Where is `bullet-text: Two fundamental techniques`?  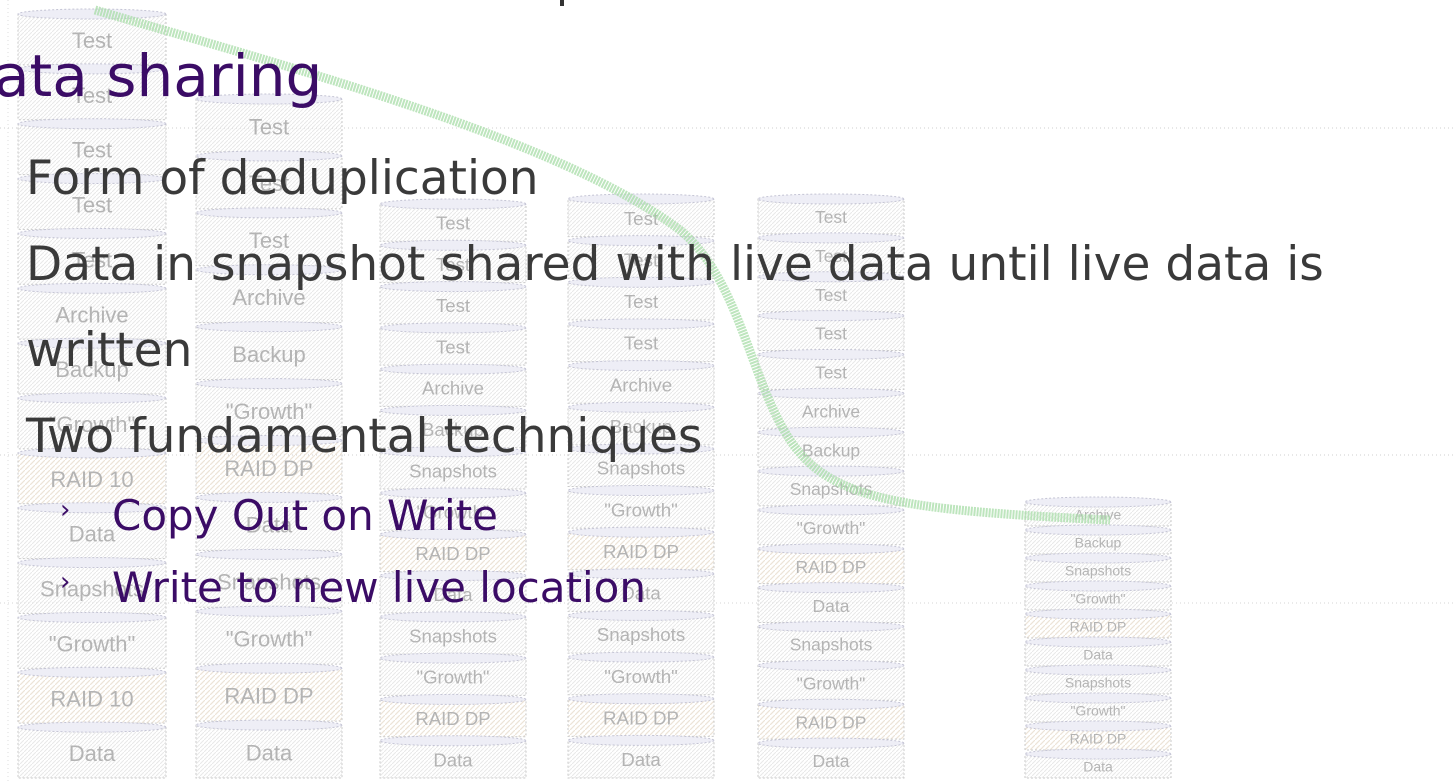
bullet-text: Two fundamental techniques is located at coordinates (364, 436).